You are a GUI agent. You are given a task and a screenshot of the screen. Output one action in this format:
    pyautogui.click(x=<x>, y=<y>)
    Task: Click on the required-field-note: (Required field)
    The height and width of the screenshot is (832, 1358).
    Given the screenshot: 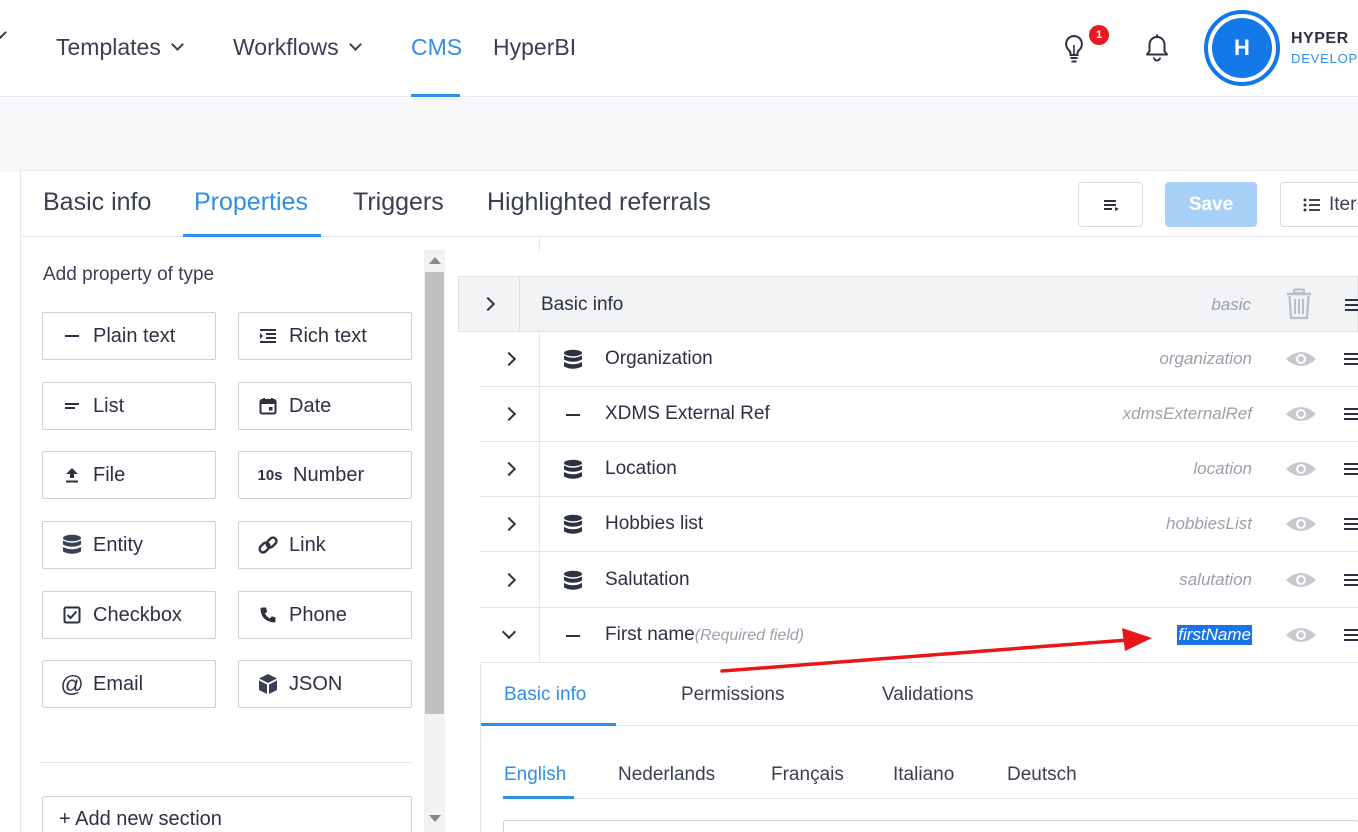 What is the action you would take?
    pyautogui.click(x=749, y=635)
    